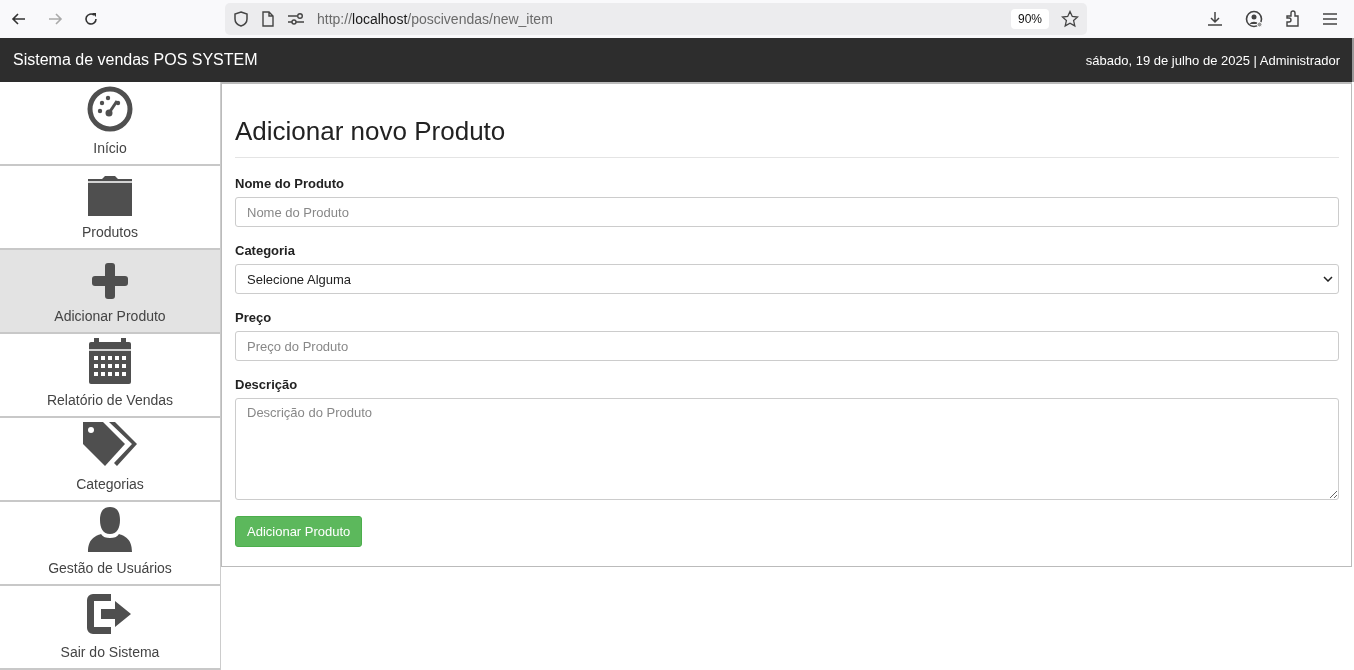  I want to click on field-label: Nome do Produto, so click(290, 183).